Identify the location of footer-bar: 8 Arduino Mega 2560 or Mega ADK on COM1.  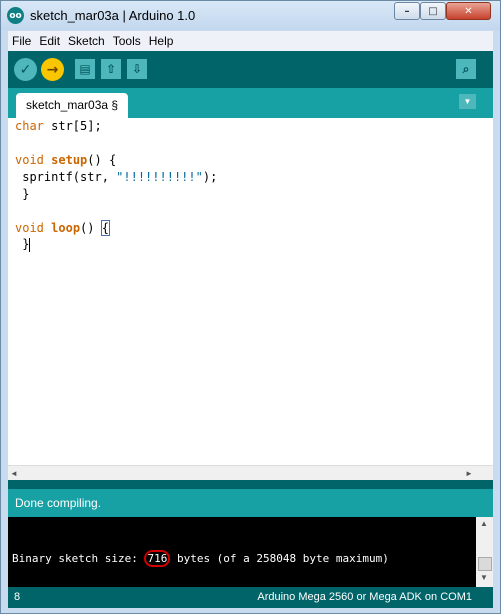
(250, 597).